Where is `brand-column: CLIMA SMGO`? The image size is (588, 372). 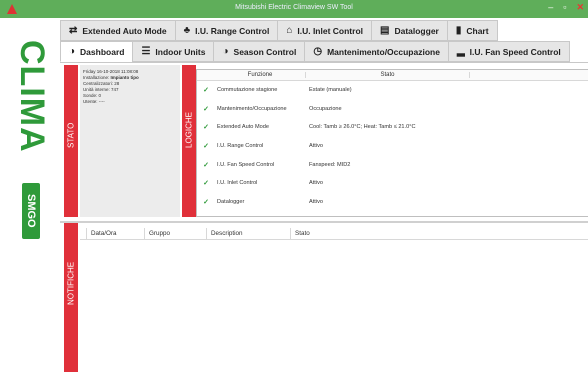
brand-column: CLIMA SMGO is located at coordinates (30, 195).